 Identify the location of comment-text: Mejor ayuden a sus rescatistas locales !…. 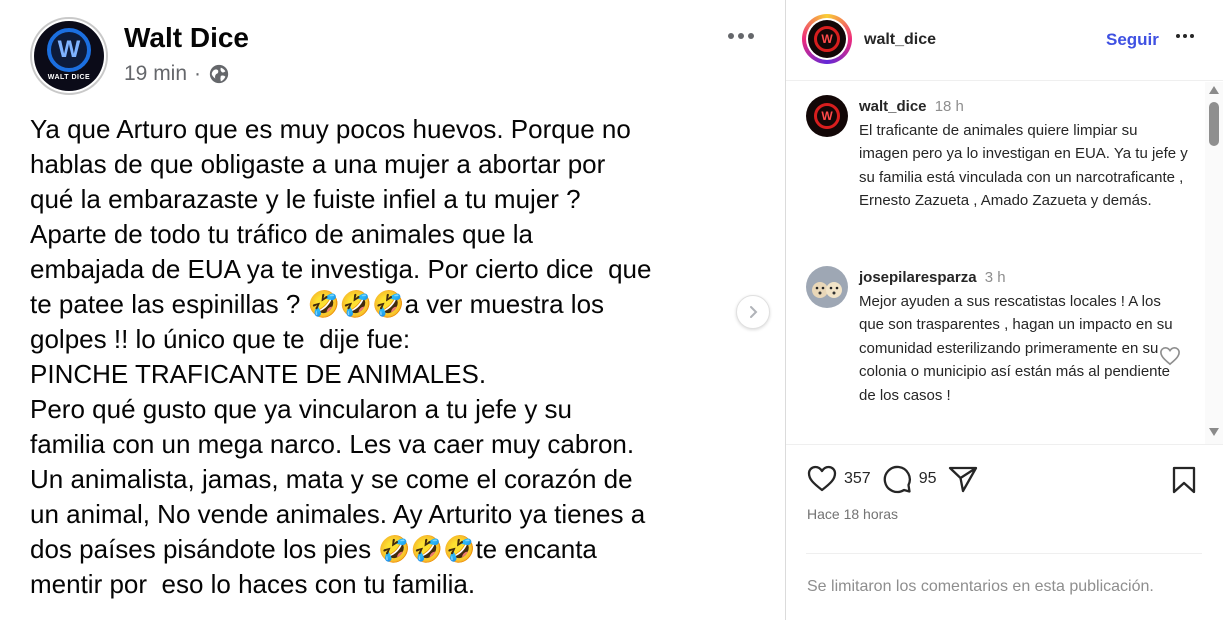
(1016, 348).